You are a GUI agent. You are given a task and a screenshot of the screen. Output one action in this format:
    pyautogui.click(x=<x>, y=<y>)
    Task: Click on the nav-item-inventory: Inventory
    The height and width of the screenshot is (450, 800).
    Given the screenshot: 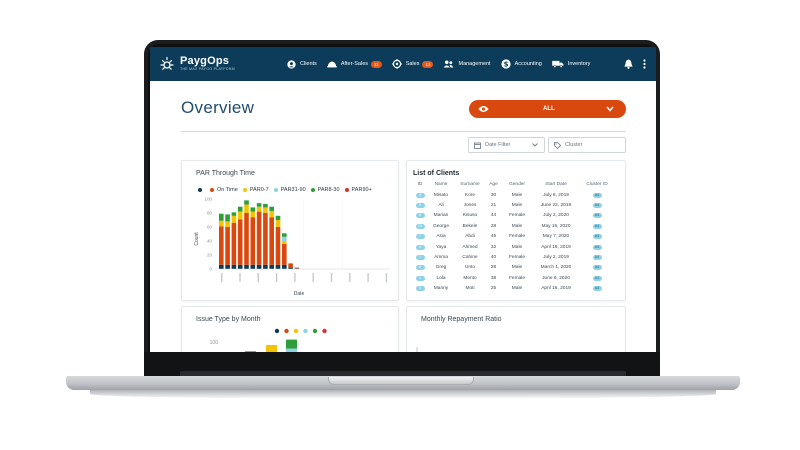 What is the action you would take?
    pyautogui.click(x=571, y=64)
    